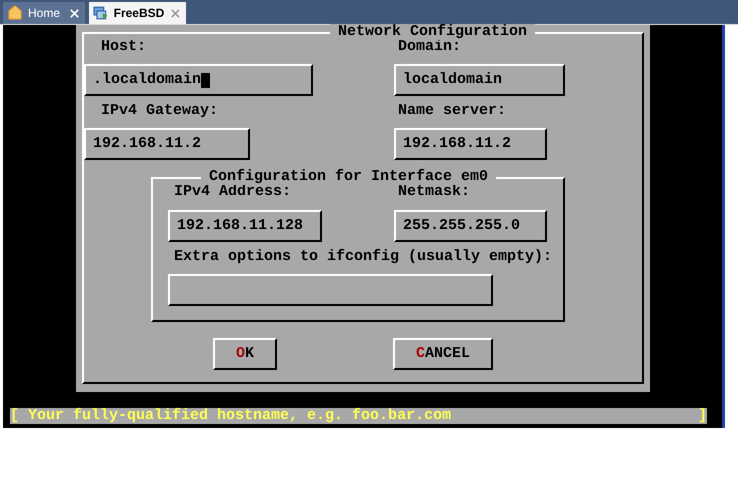 The height and width of the screenshot is (480, 738). Describe the element at coordinates (430, 47) in the screenshot. I see `field-label: Domain:` at that location.